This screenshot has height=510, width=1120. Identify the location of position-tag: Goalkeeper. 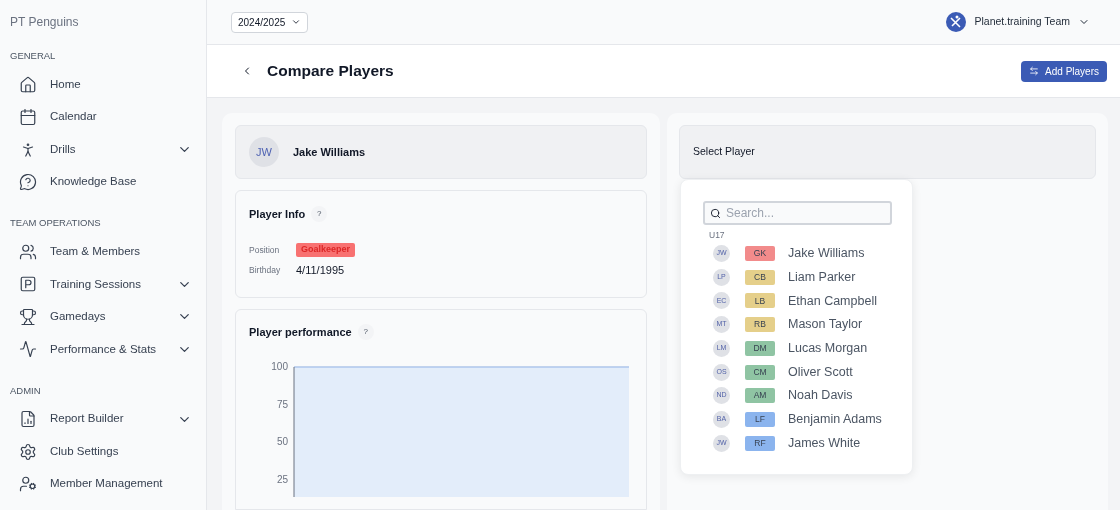
(326, 250).